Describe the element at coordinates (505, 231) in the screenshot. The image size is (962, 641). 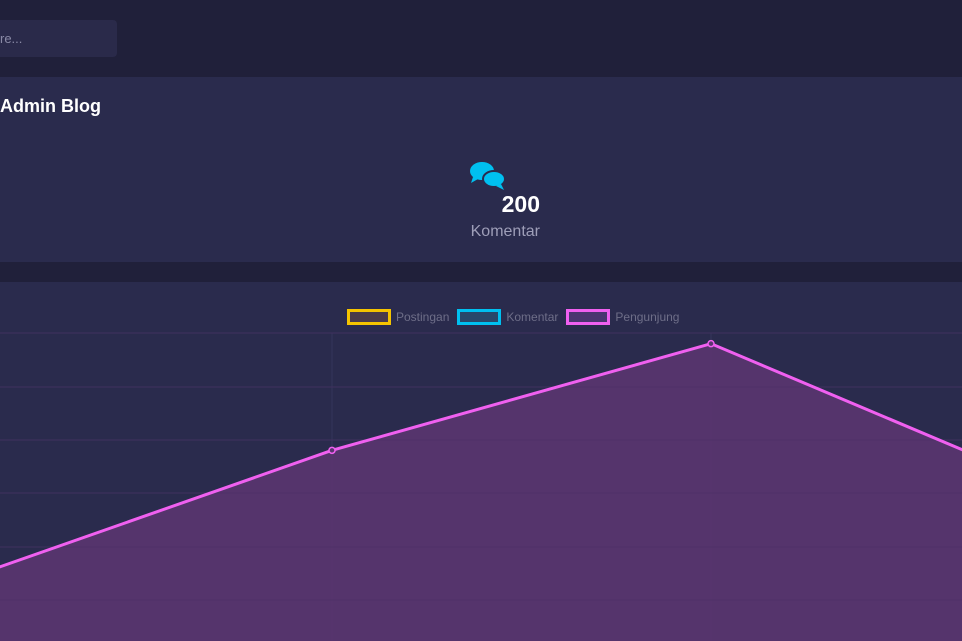
I see `stat-label: Komentar` at that location.